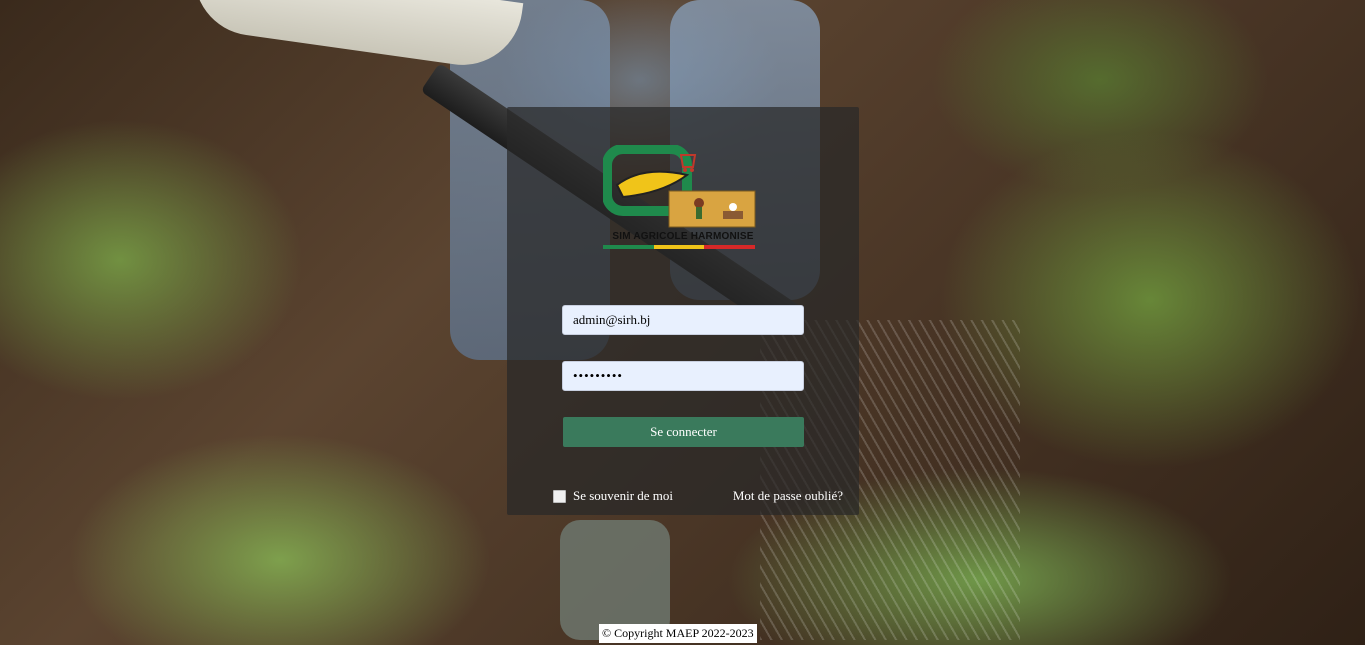  What do you see at coordinates (683, 376) in the screenshot?
I see `password-field` at bounding box center [683, 376].